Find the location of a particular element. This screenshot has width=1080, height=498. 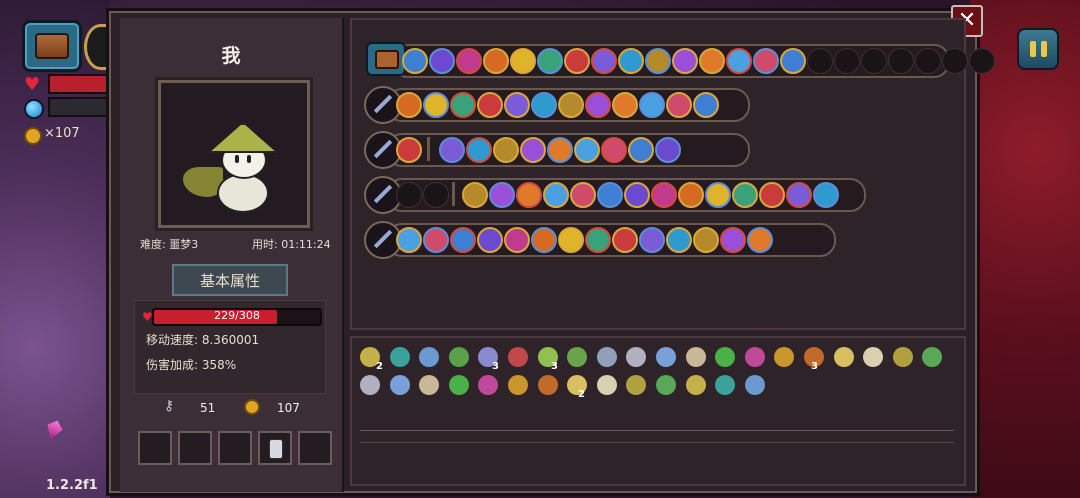

pause-button is located at coordinates (1038, 49).